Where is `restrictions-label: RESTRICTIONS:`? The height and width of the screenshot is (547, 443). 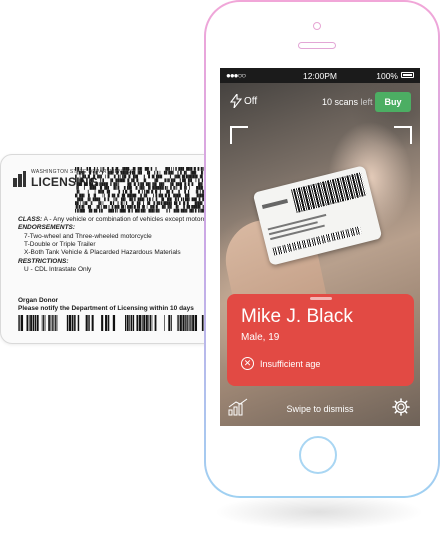 restrictions-label: RESTRICTIONS: is located at coordinates (43, 261).